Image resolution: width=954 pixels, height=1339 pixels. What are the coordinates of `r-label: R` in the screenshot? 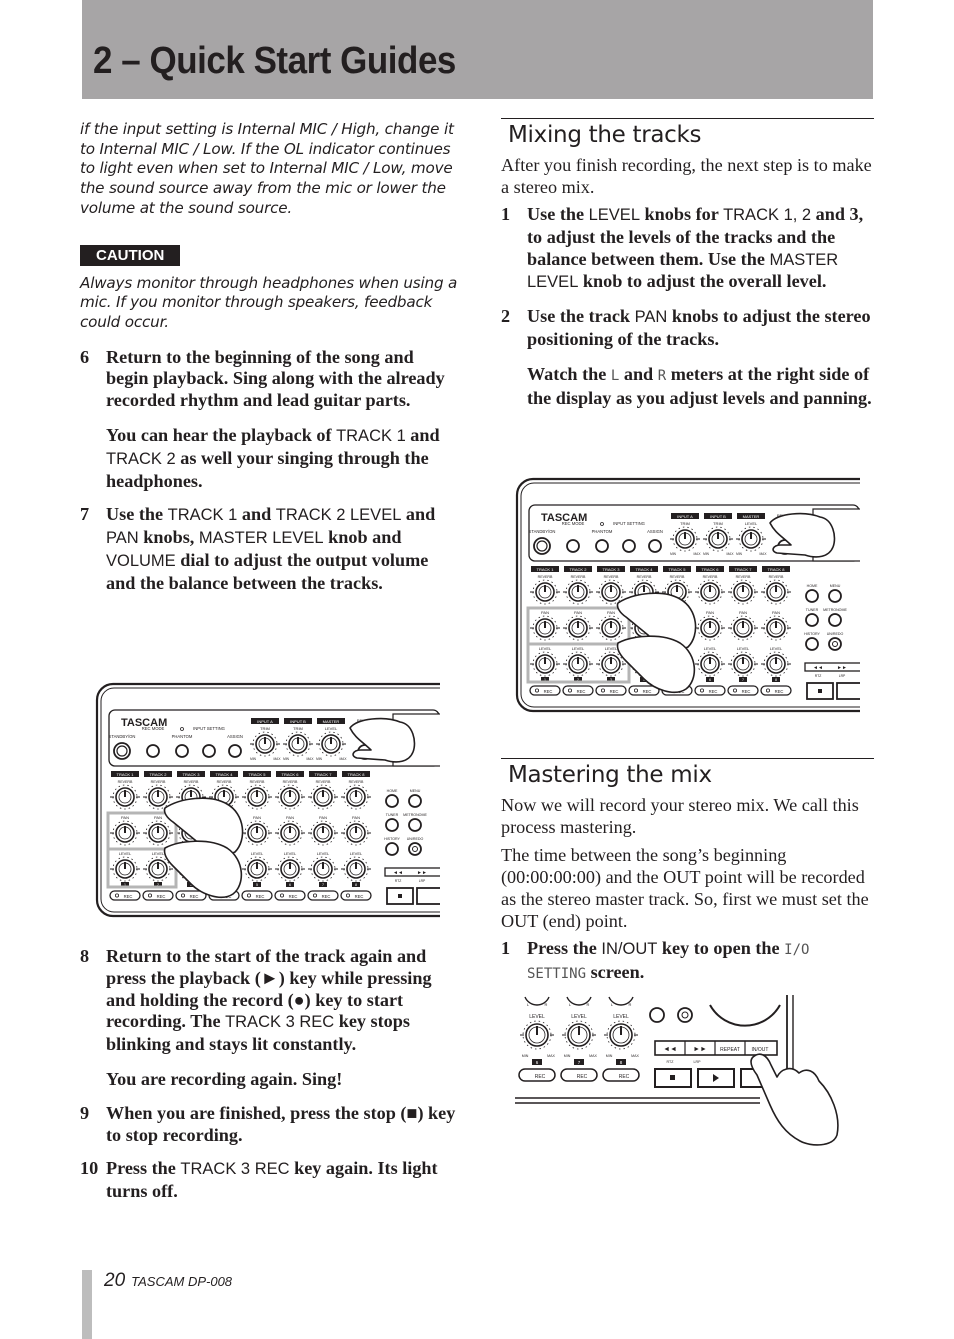 It's located at (546, 1004).